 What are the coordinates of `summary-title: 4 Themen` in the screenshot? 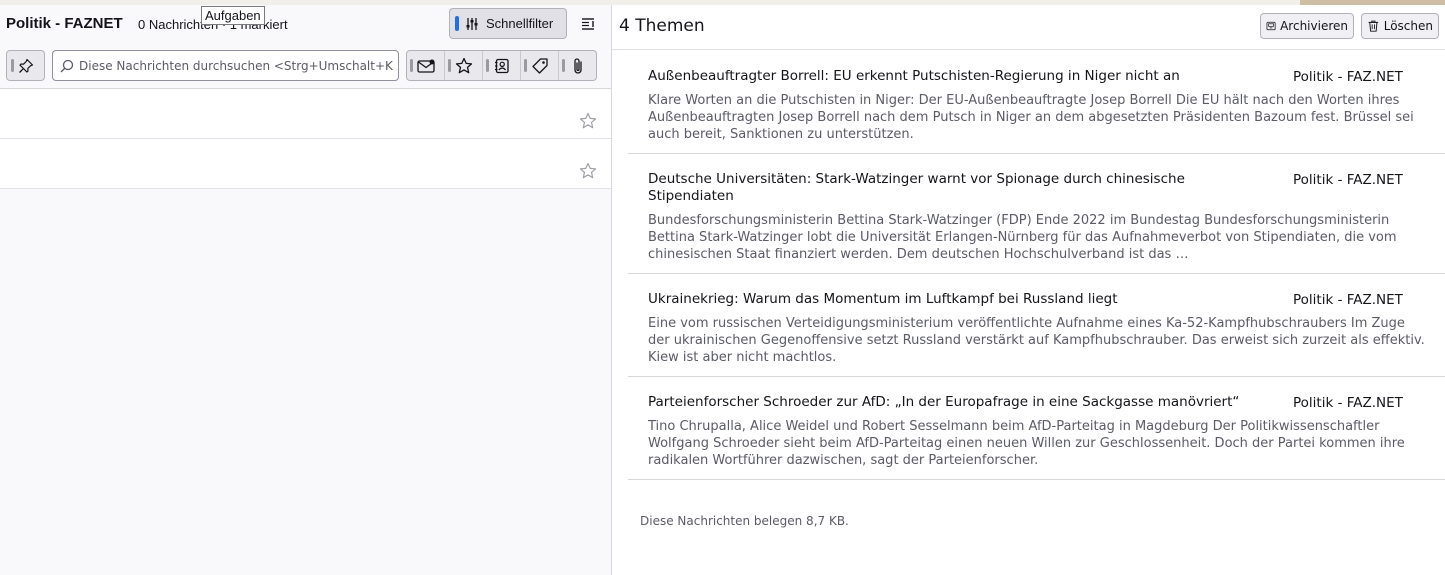 It's located at (662, 26).